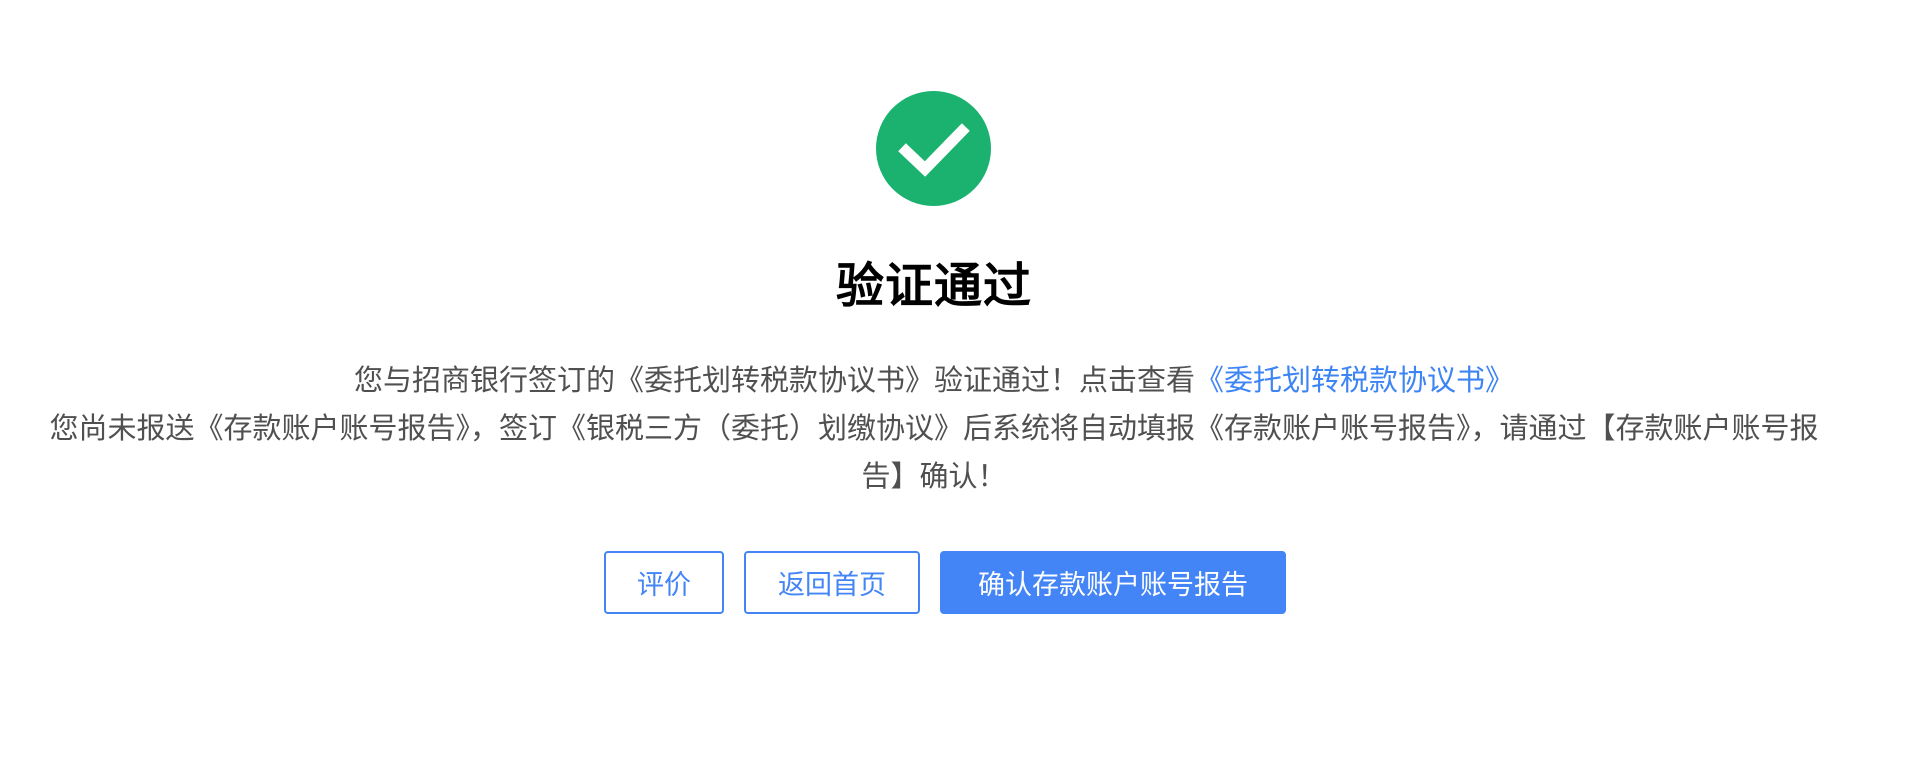  What do you see at coordinates (774, 380) in the screenshot?
I see `message-line-1-text: 您与招商银行签订的《委托划转税款协议书》验证通过！点击查看` at bounding box center [774, 380].